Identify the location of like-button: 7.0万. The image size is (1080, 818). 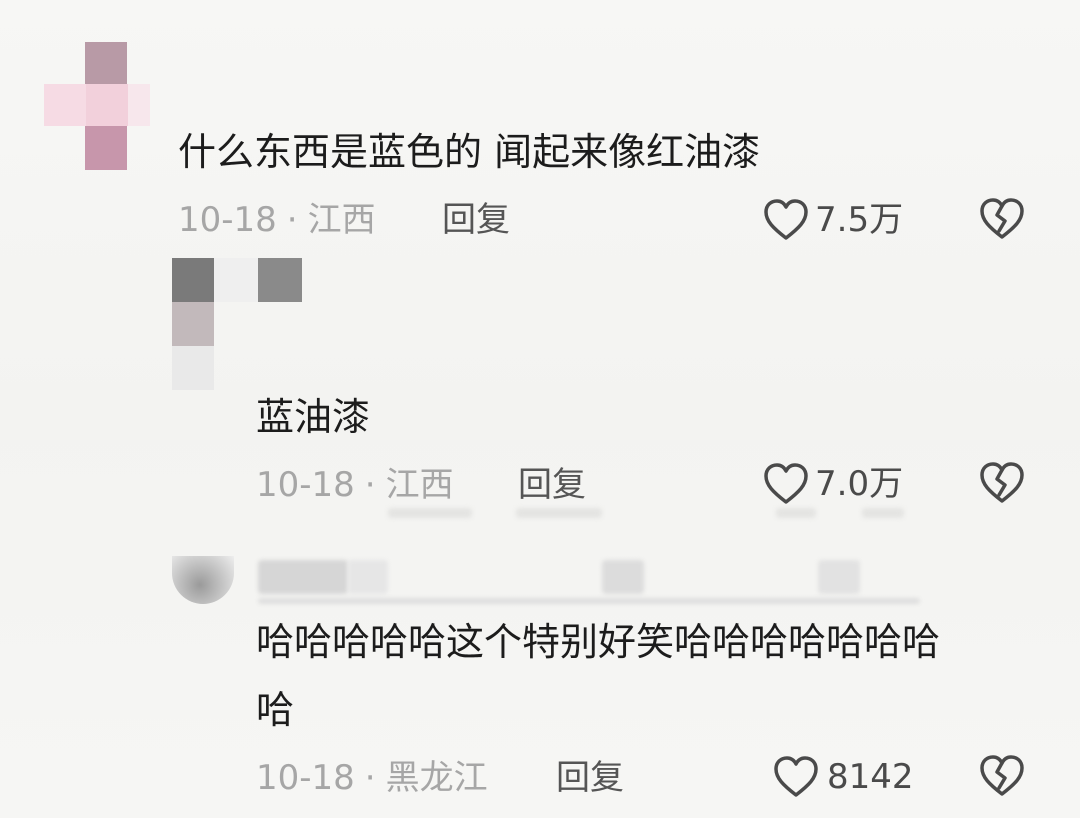
(833, 484).